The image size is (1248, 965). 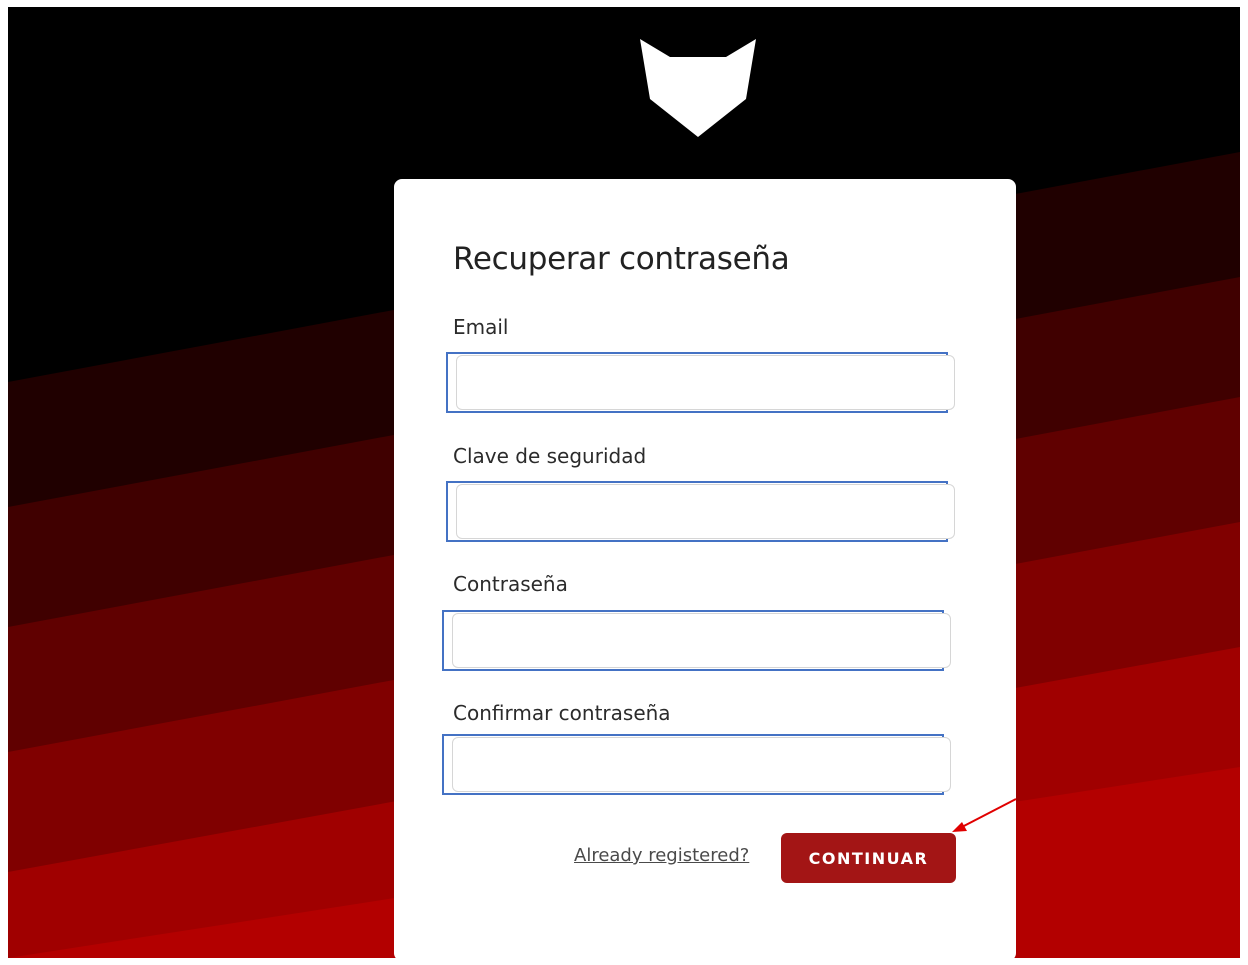 What do you see at coordinates (868, 858) in the screenshot?
I see `continue-button: CONTINUAR` at bounding box center [868, 858].